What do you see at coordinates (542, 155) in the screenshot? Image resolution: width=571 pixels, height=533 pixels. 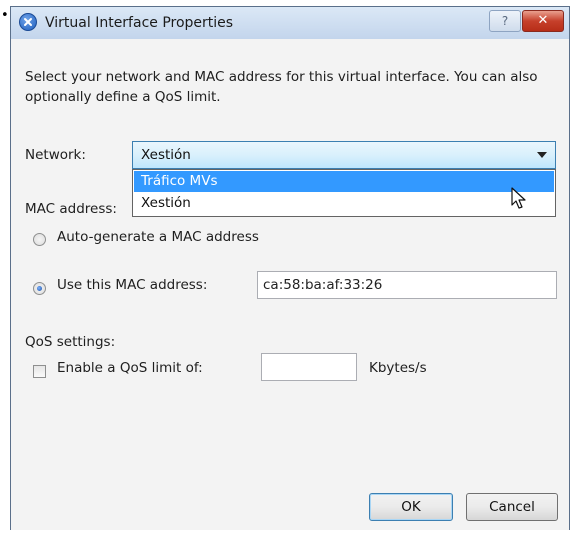 I see `chevron-down-icon` at bounding box center [542, 155].